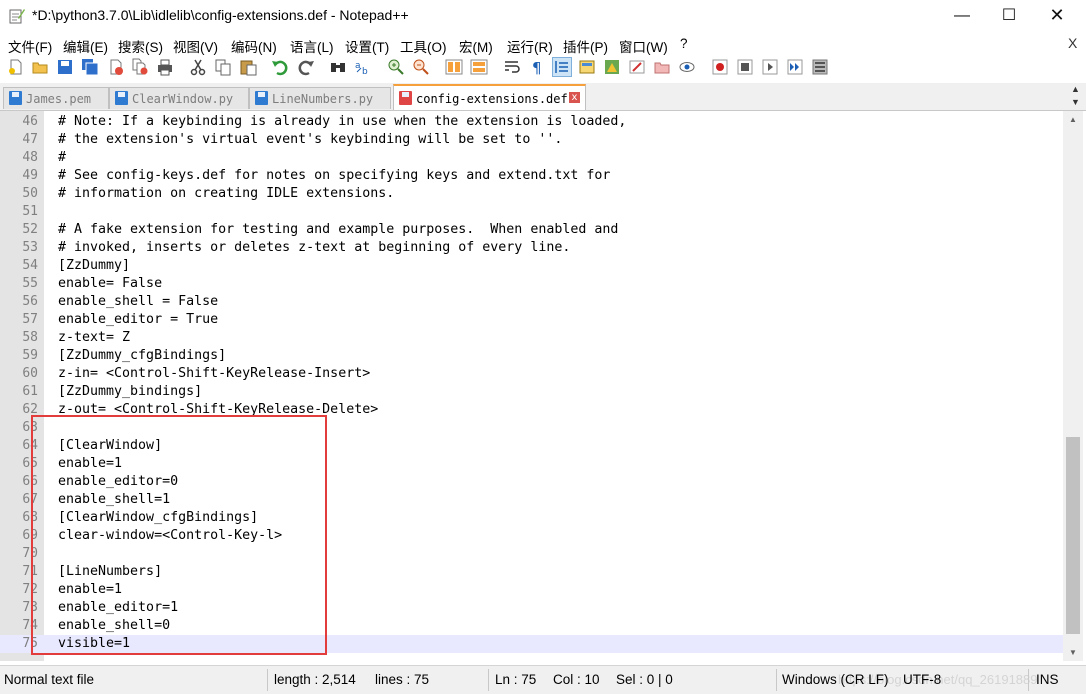 The height and width of the screenshot is (694, 1086). Describe the element at coordinates (644, 679) in the screenshot. I see `status-sel: Sel : 0 | 0` at that location.